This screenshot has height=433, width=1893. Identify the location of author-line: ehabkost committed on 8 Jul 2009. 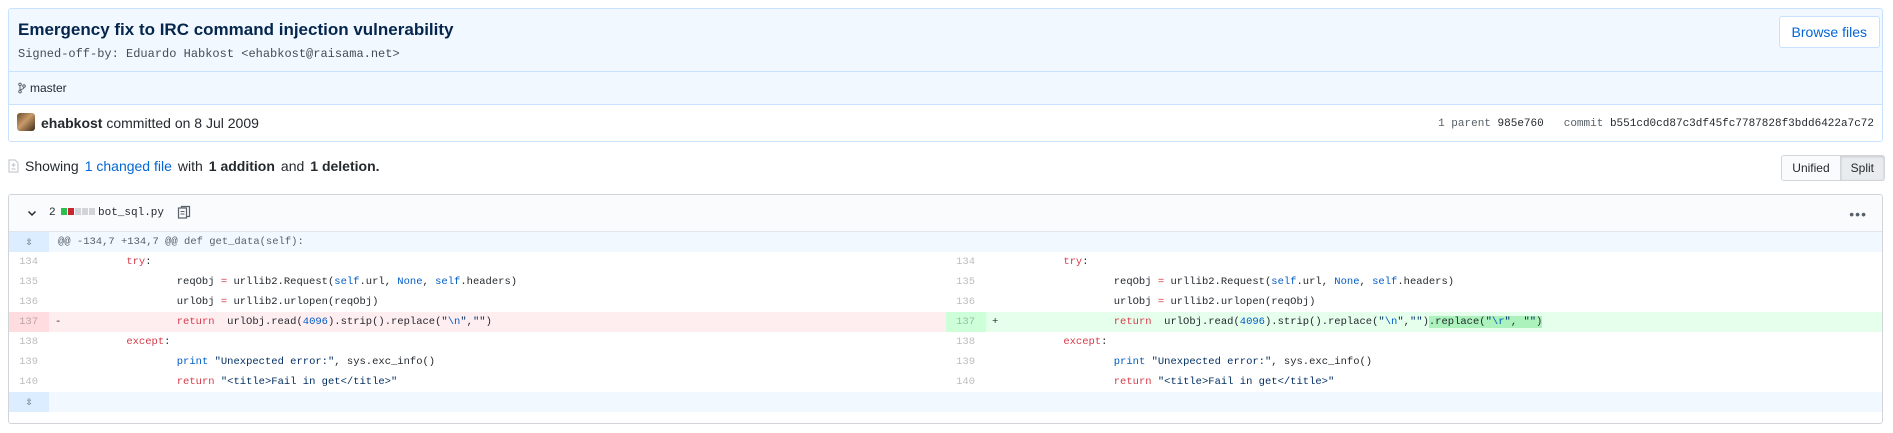
(150, 123).